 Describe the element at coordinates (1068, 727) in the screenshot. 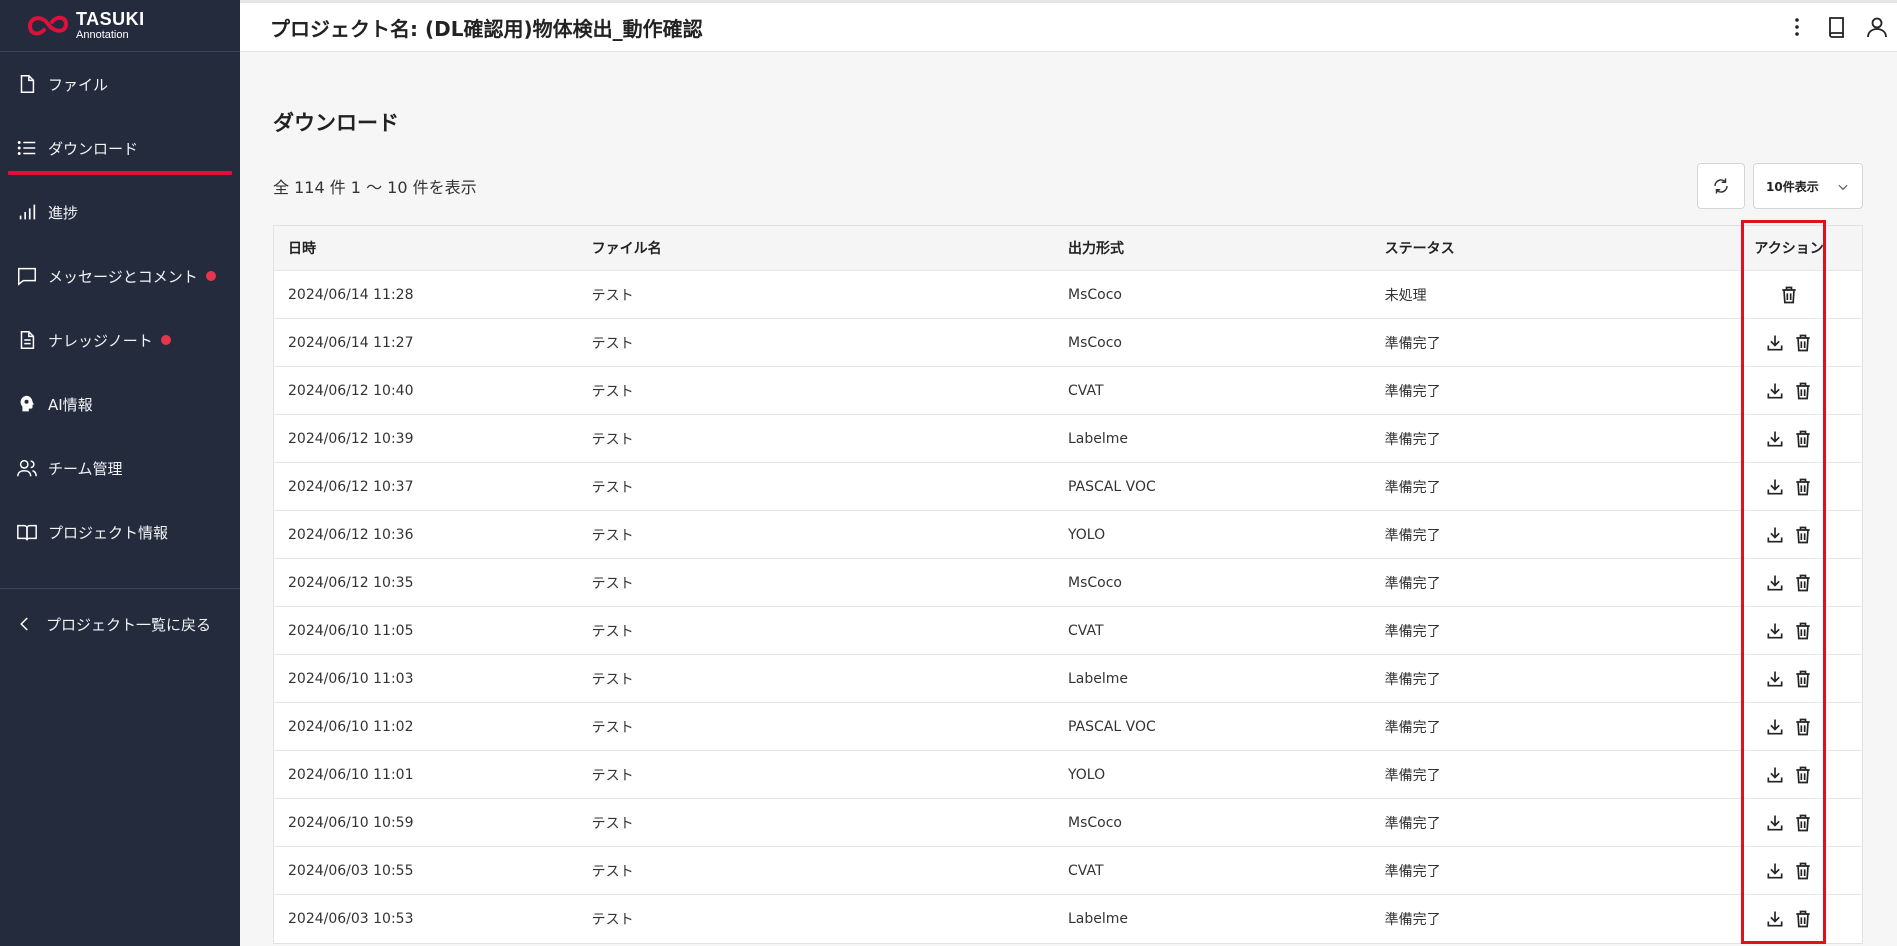

I see `table-row: 2024/06/10 11:02 テスト PASCAL VOC 準備完了` at that location.